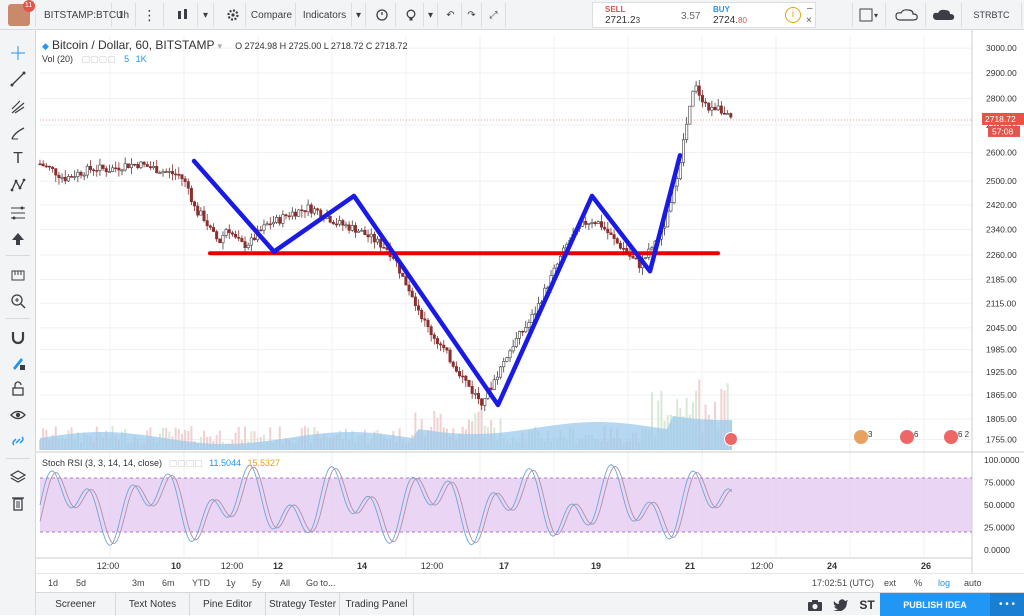 The image size is (1024, 616). Describe the element at coordinates (57, 59) in the screenshot. I see `volume-label: Vol (20)` at that location.